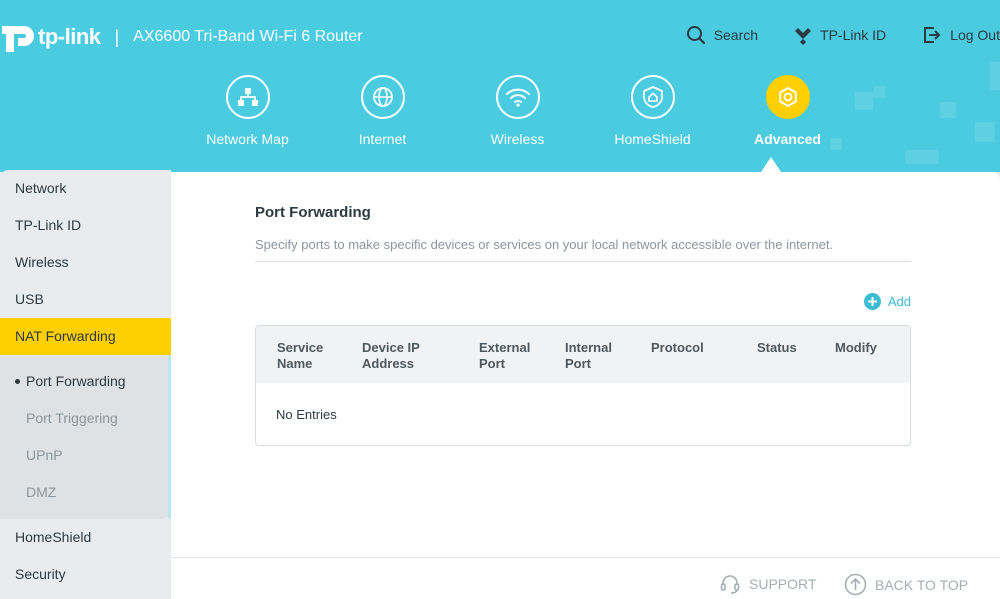  Describe the element at coordinates (585, 578) in the screenshot. I see `footer: SUPPORT BACK TO TOP` at that location.